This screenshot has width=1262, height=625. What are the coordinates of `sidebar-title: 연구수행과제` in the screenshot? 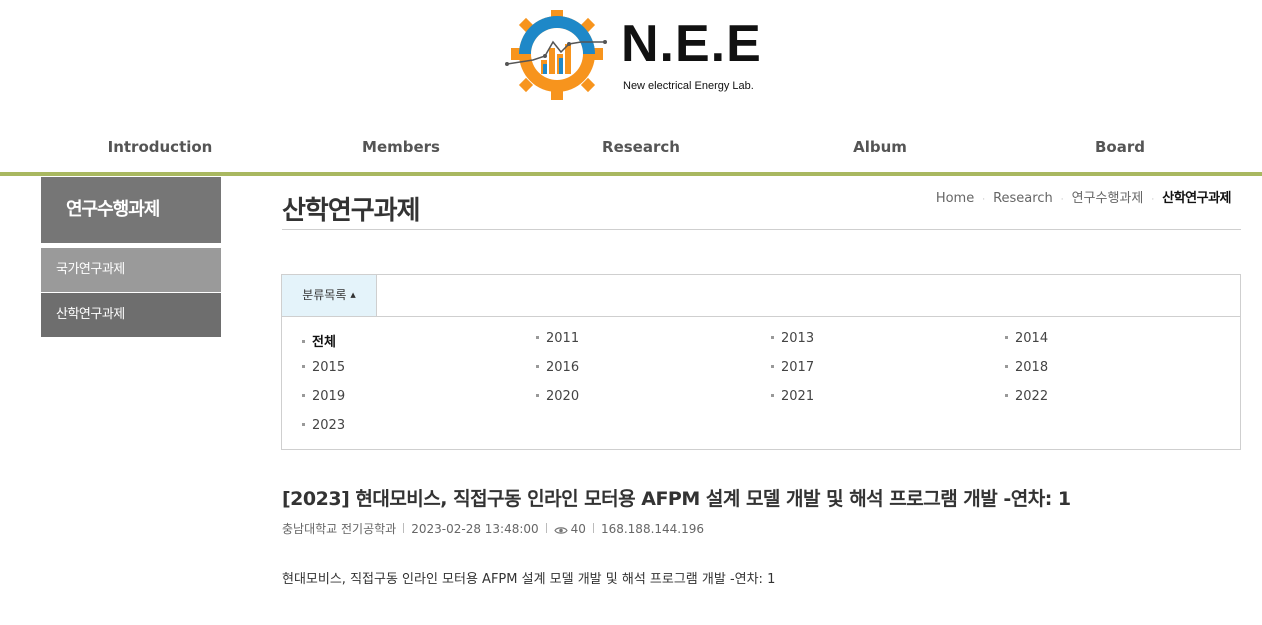 It's located at (131, 210).